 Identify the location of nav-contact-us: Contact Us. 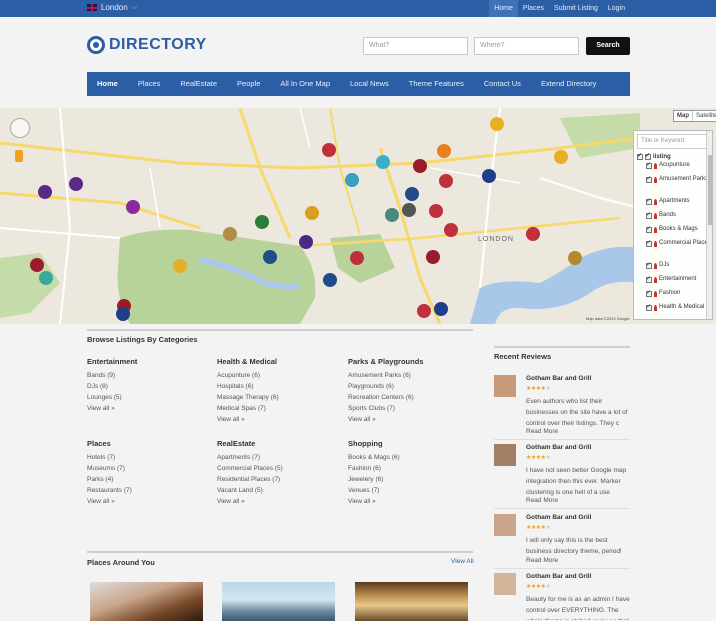
(502, 84).